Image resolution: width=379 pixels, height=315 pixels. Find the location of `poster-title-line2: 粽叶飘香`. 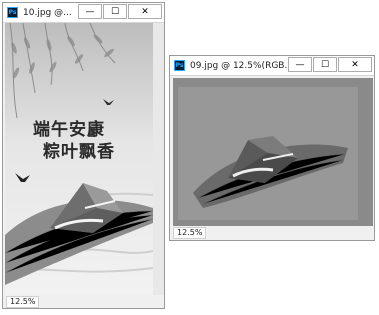

poster-title-line2: 粽叶飘香 is located at coordinates (79, 152).